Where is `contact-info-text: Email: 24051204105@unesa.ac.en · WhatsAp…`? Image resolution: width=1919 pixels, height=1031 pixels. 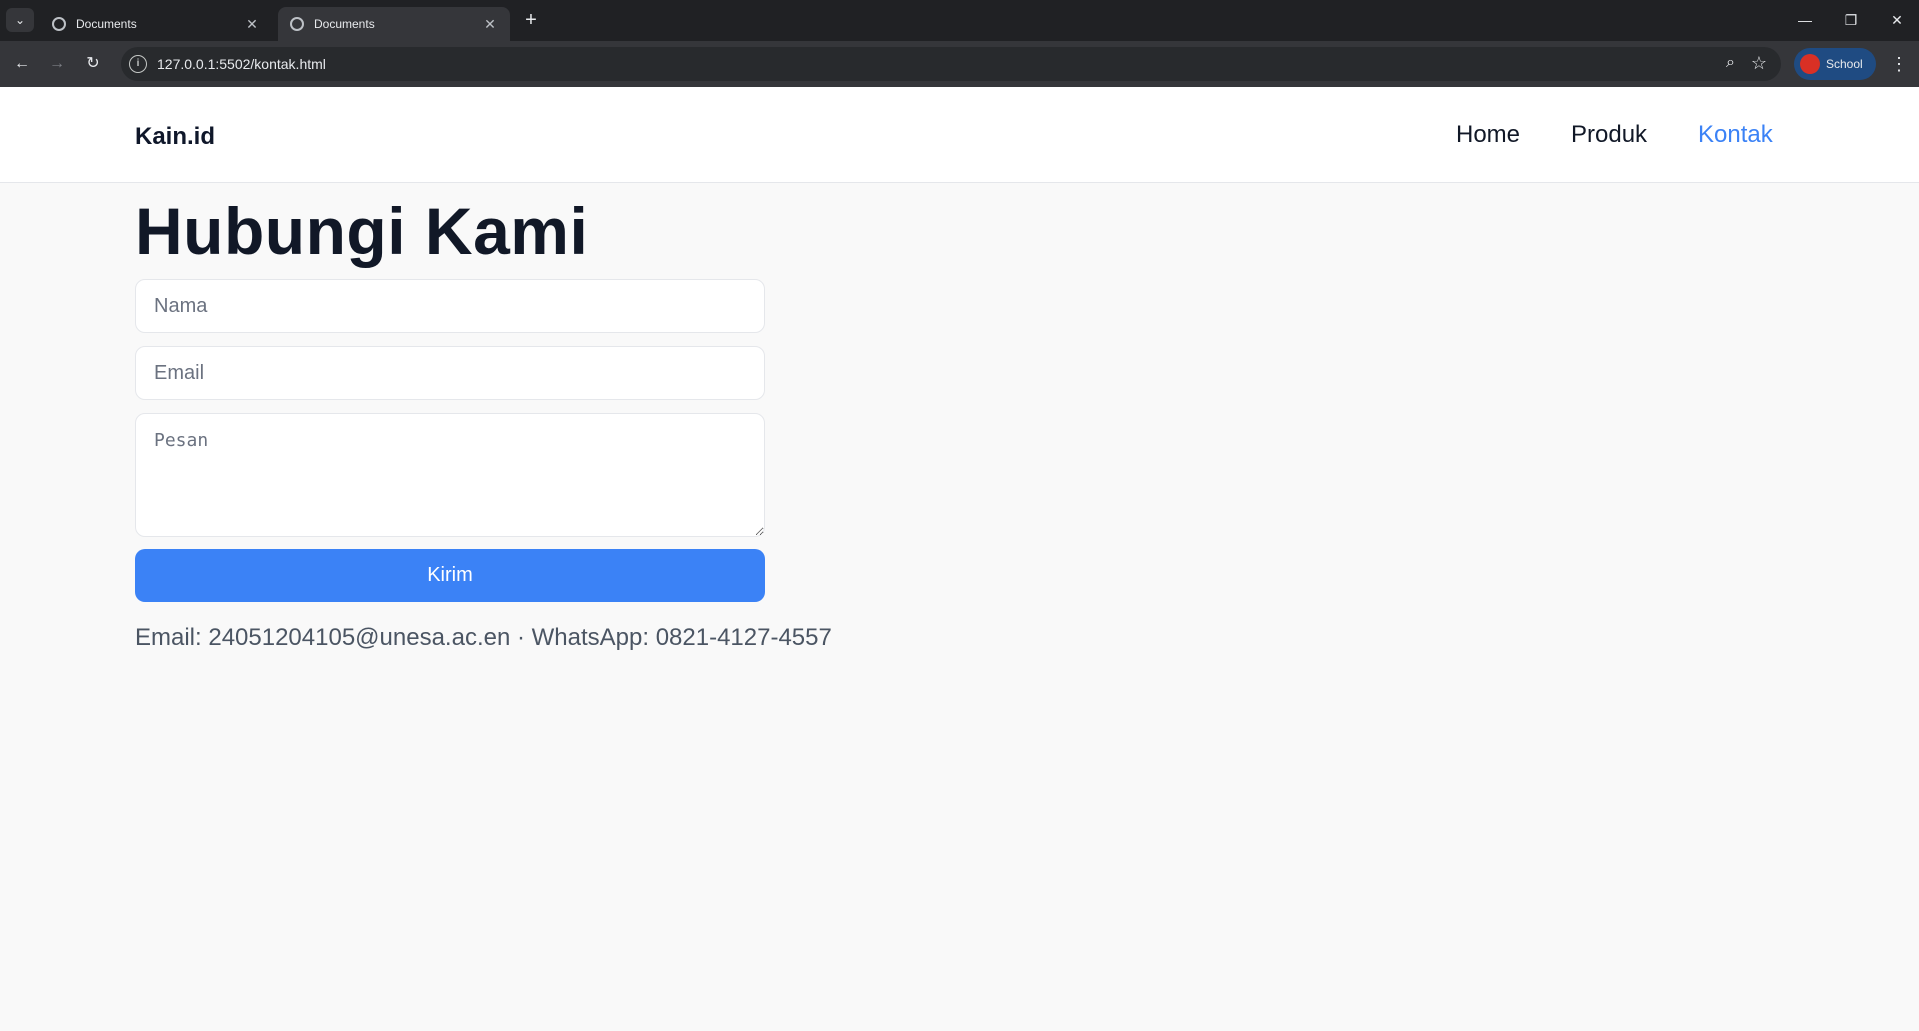
contact-info-text: Email: 24051204105@unesa.ac.en · WhatsAp… is located at coordinates (483, 637).